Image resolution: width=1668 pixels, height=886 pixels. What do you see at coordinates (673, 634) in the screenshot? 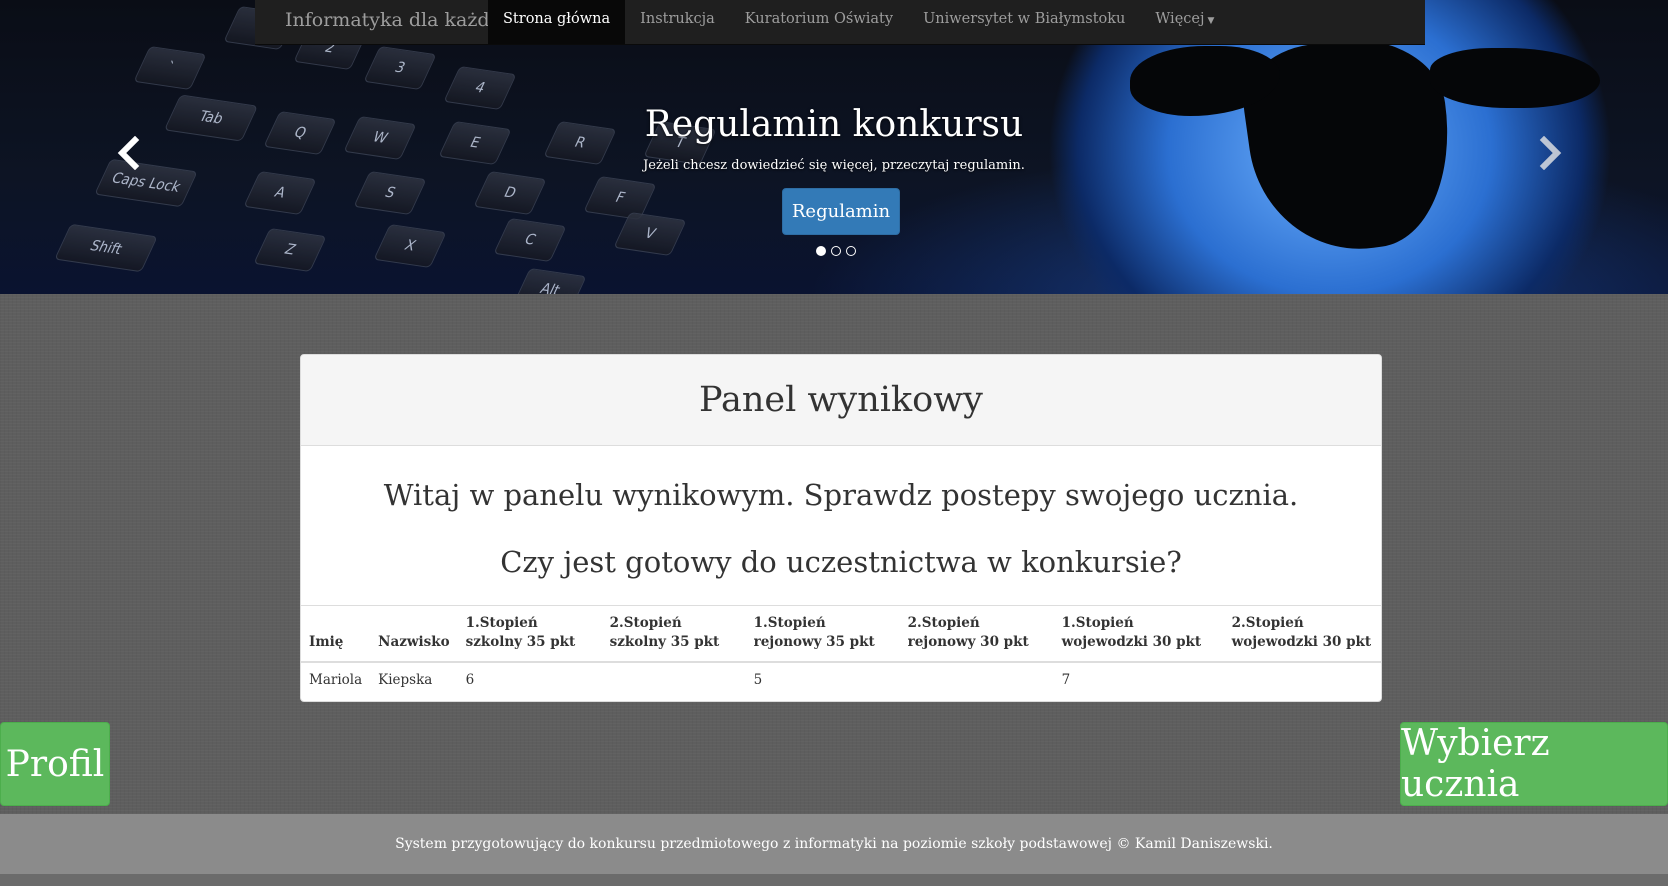
I see `column-header: 2.Stopień szkolny 35 pkt` at bounding box center [673, 634].